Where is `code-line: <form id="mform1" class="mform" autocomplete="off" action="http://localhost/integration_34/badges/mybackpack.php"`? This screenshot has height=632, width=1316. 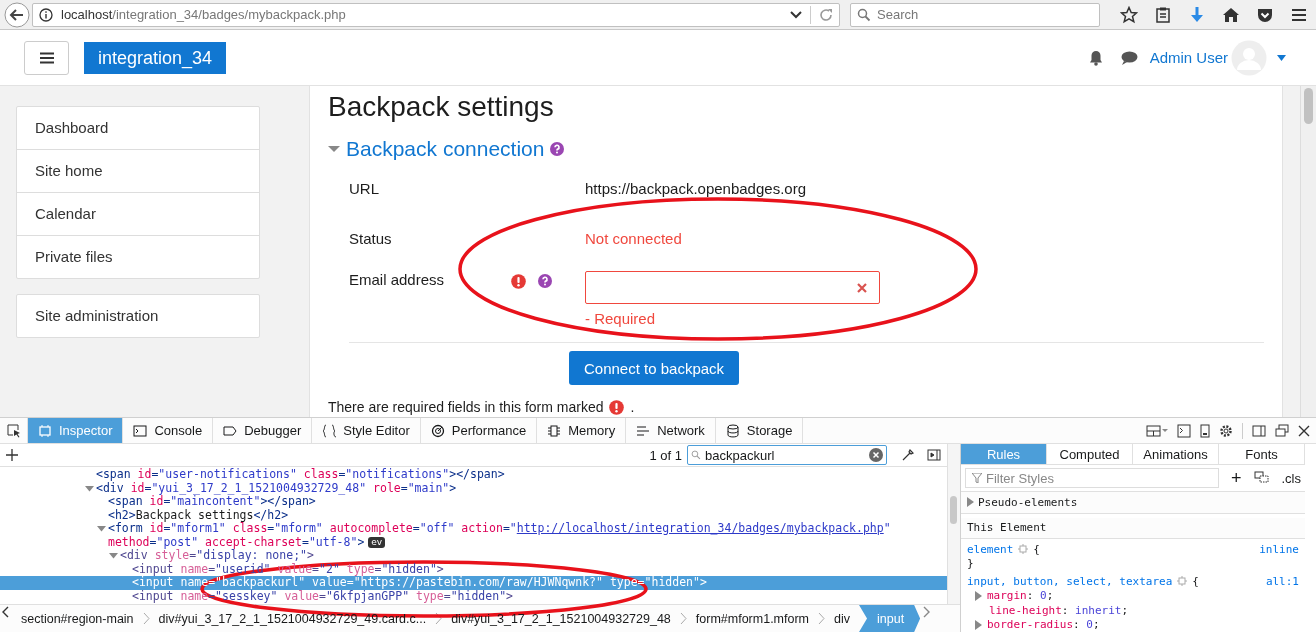
code-line: <form id="mform1" class="mform" autocomplete="off" action="http://localhost/integration_34/badges/mybackpack.php" is located at coordinates (499, 529).